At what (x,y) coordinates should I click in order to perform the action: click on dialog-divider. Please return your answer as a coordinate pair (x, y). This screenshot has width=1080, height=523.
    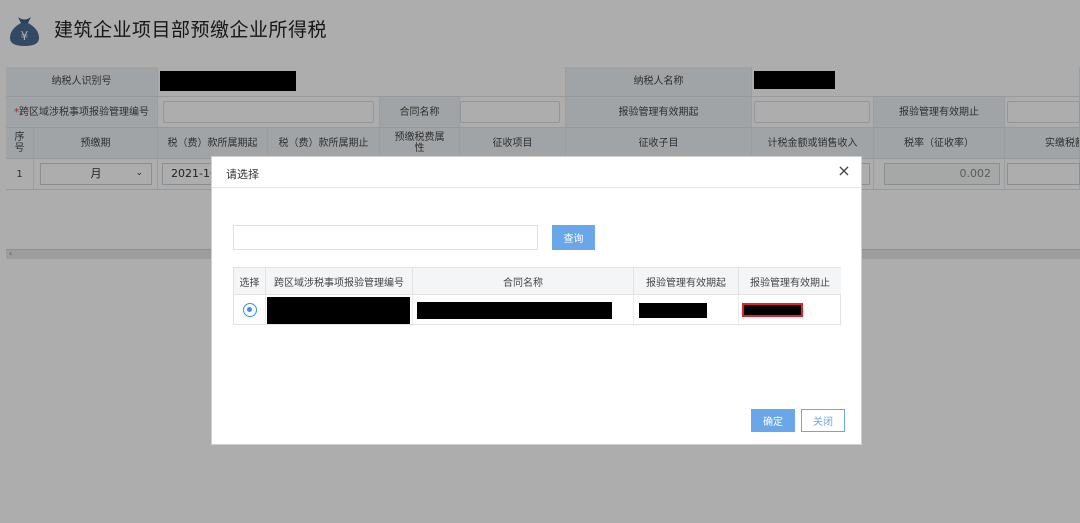
    Looking at the image, I should click on (536, 187).